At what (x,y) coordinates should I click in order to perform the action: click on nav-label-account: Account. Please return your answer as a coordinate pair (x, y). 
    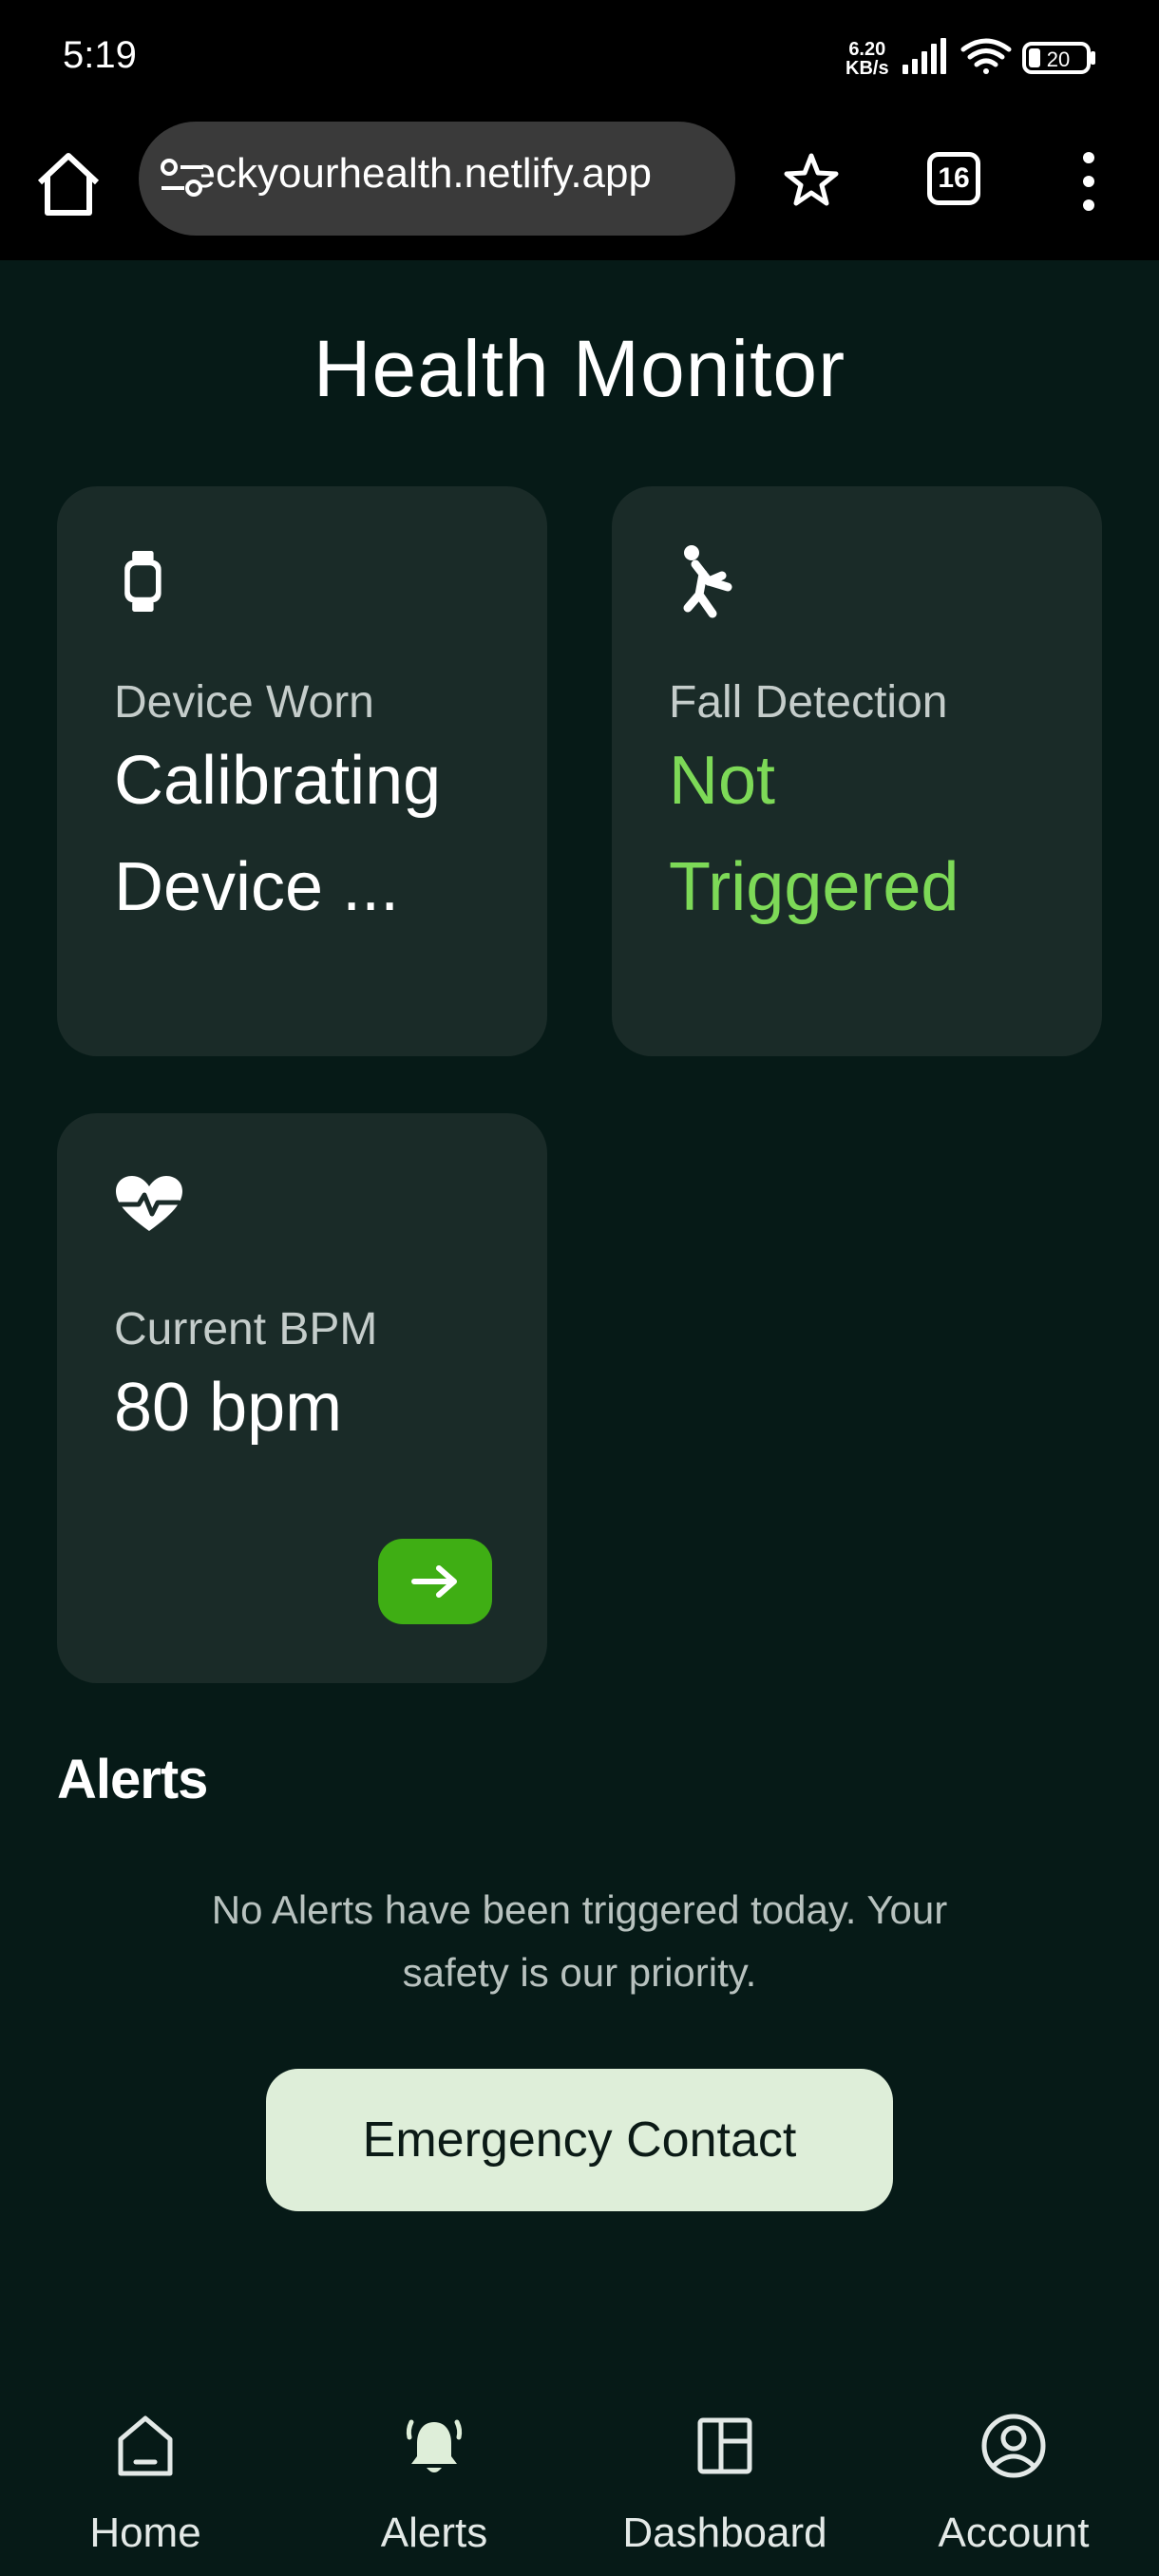
    Looking at the image, I should click on (1014, 2533).